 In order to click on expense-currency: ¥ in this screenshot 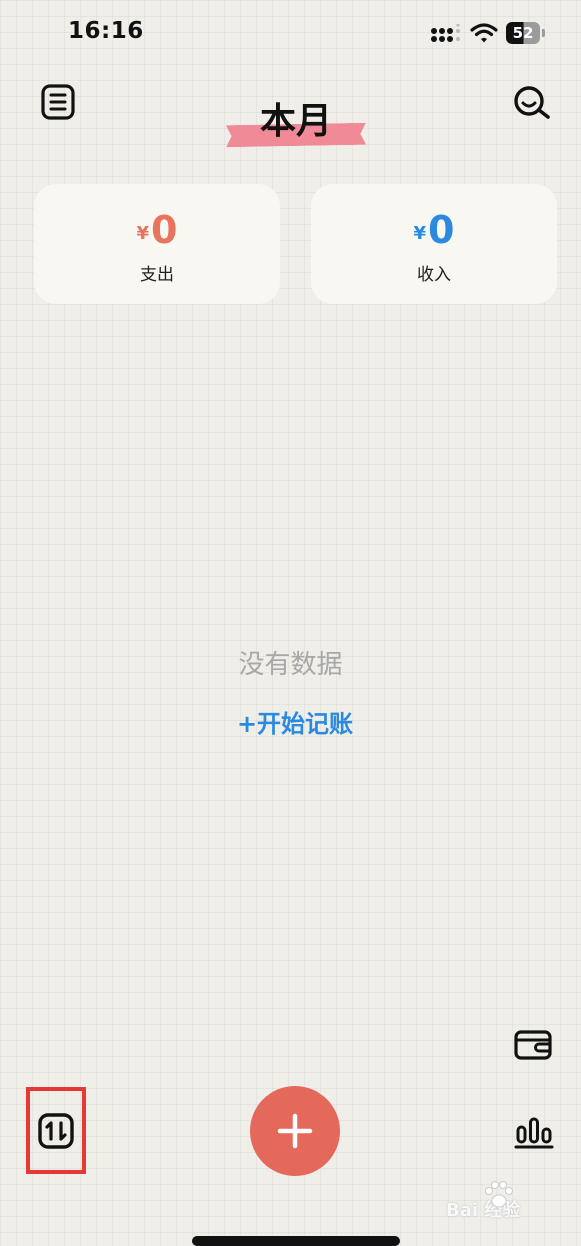, I will do `click(143, 233)`.